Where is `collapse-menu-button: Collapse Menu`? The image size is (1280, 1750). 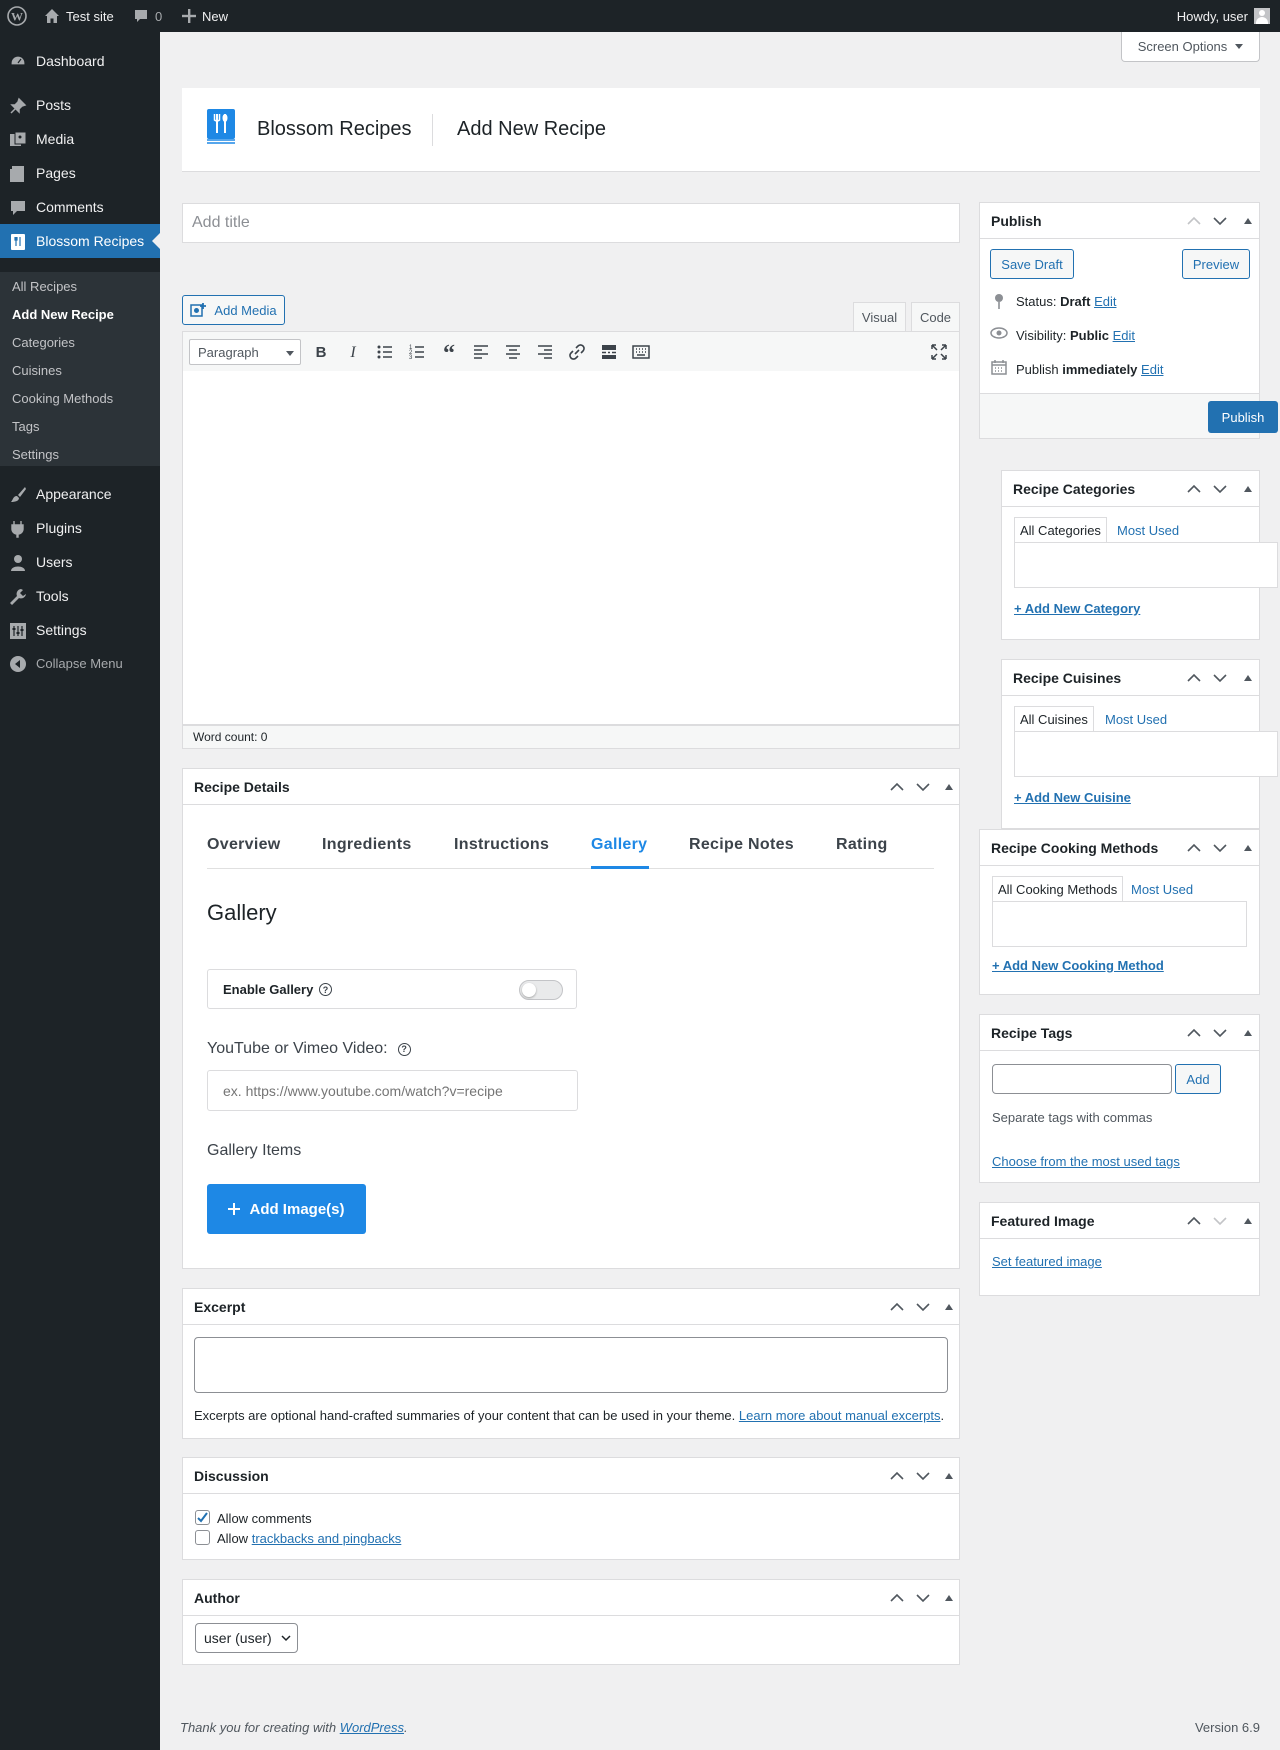 collapse-menu-button: Collapse Menu is located at coordinates (80, 663).